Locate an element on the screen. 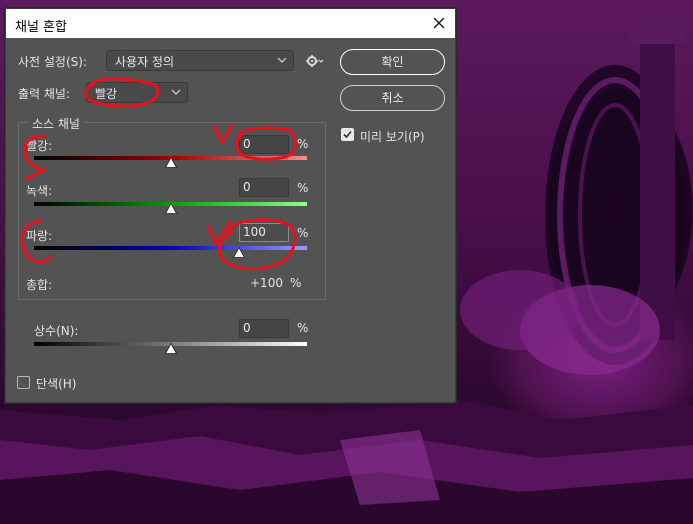  title-bar: 채널 혼합 is located at coordinates (230, 23).